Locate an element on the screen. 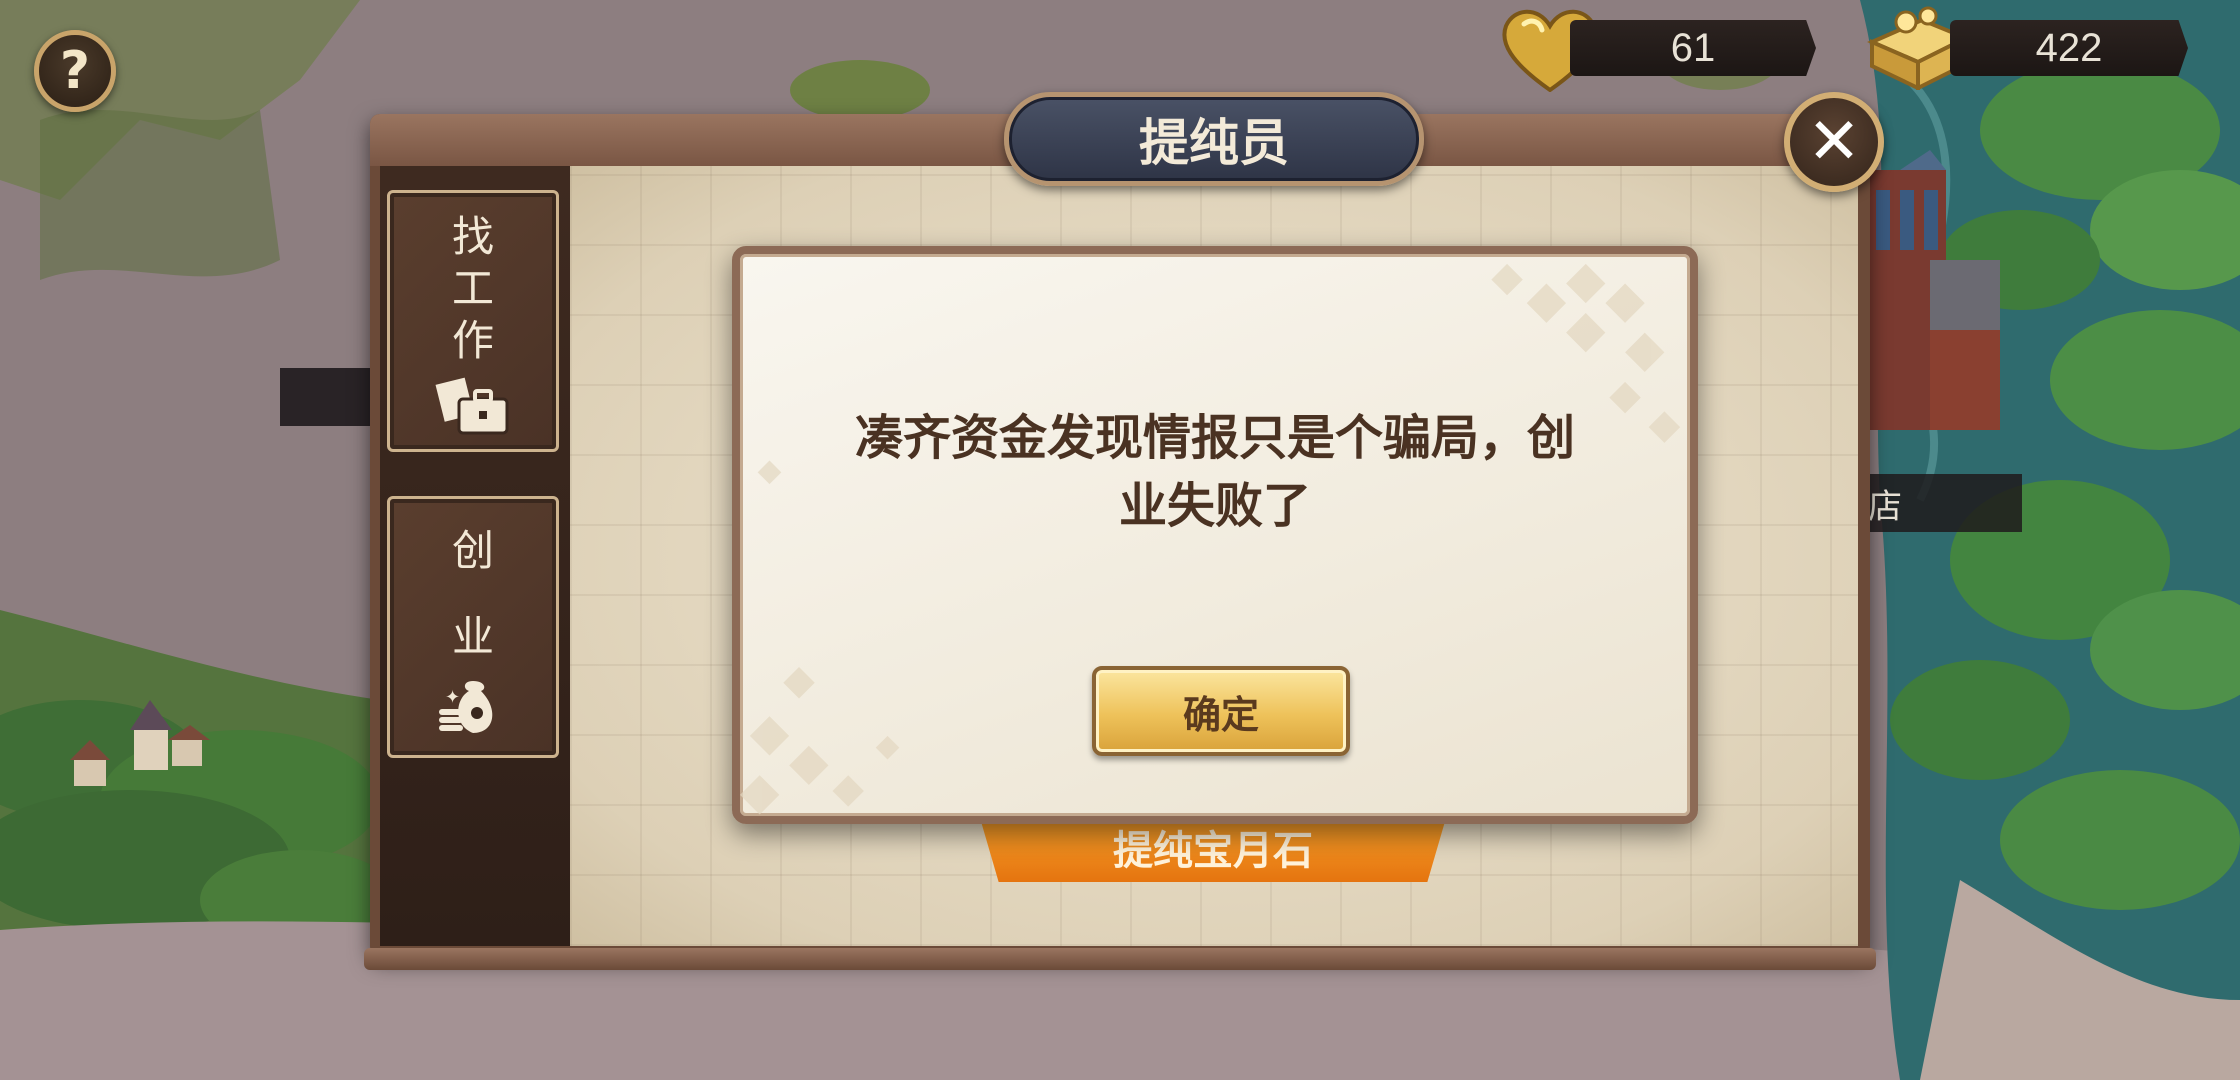 The height and width of the screenshot is (1080, 2240). dialog-message-line: 凑齐资金发现情报只是个骗局，创 is located at coordinates (1214, 438).